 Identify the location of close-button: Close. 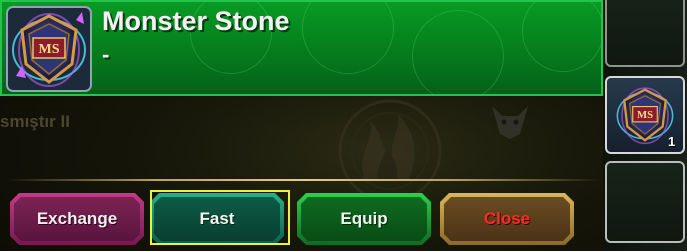
(507, 219).